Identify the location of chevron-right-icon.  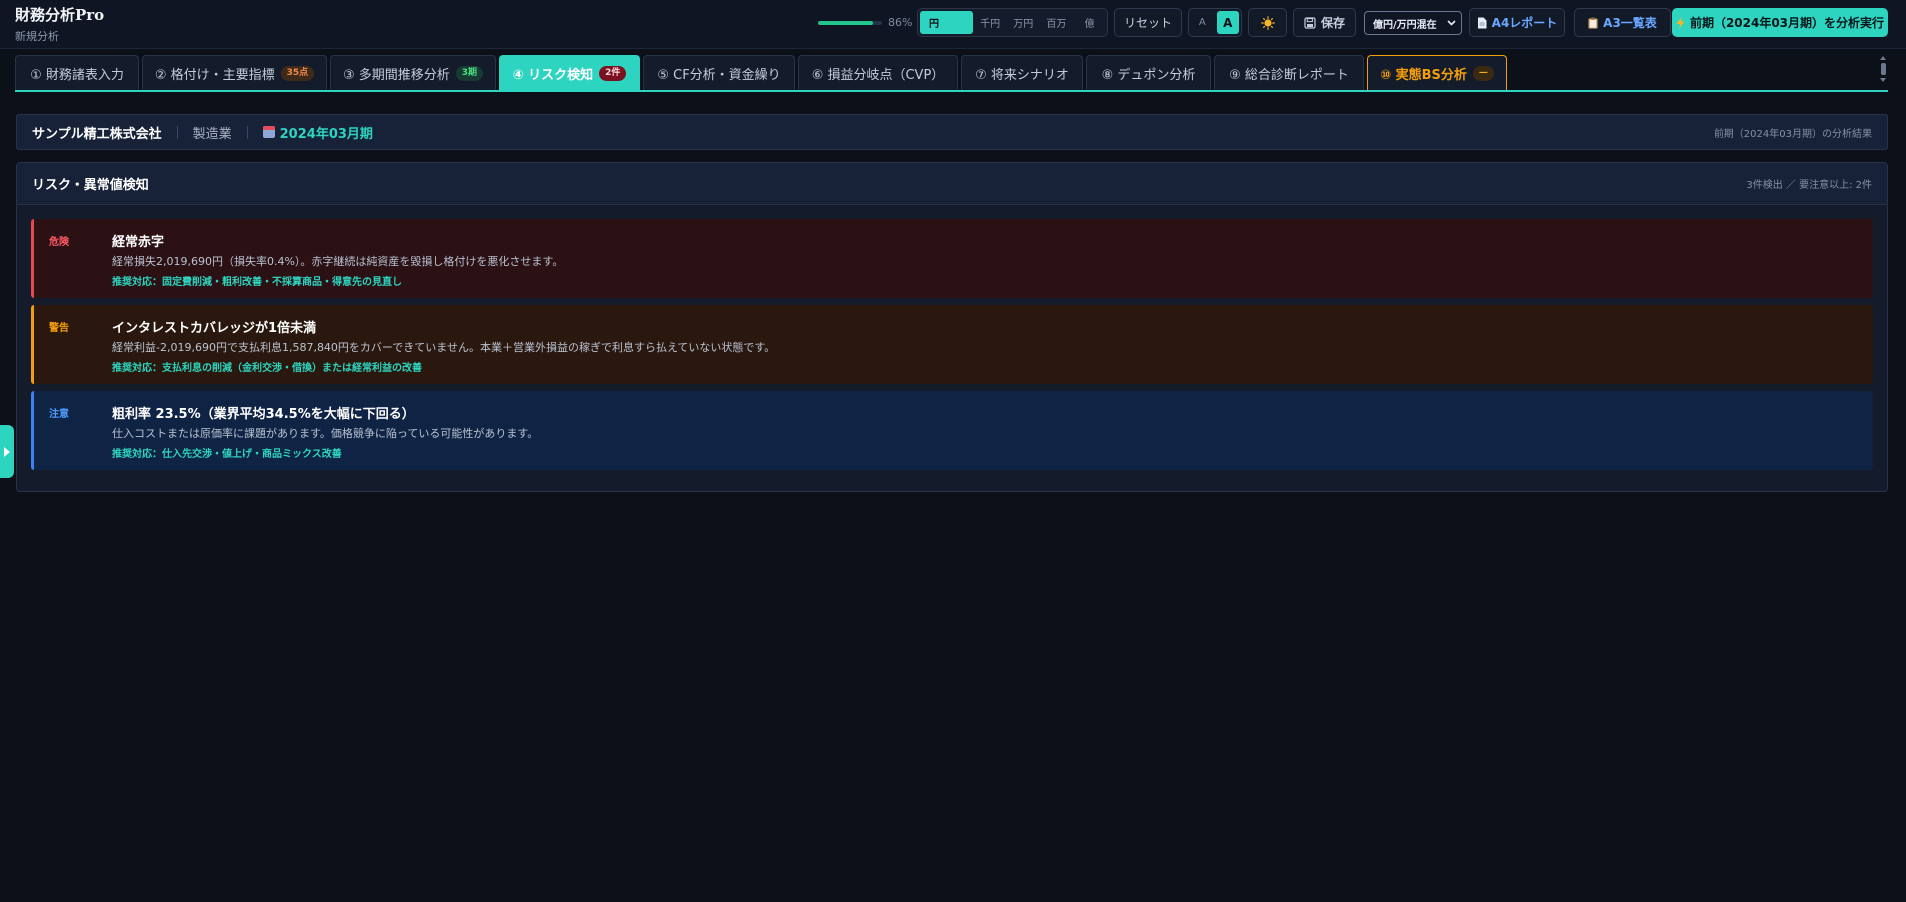
(7, 451).